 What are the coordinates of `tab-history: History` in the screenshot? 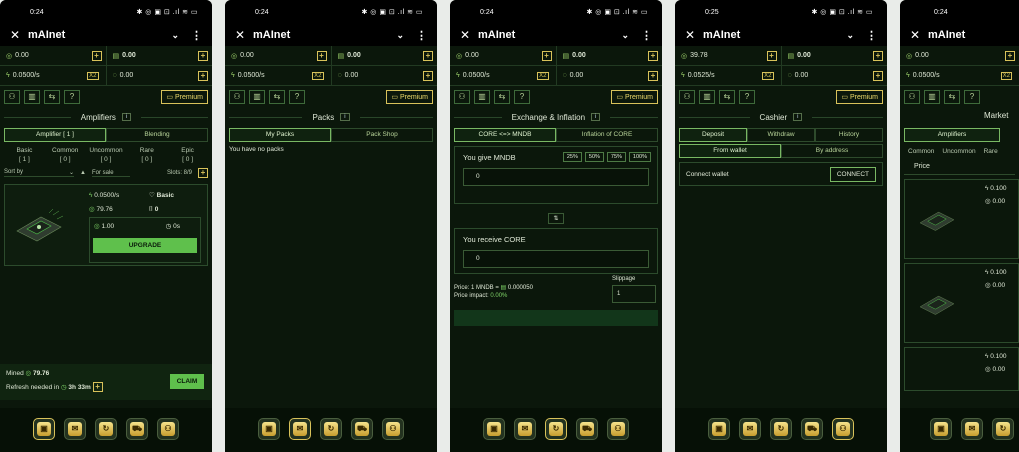 It's located at (849, 135).